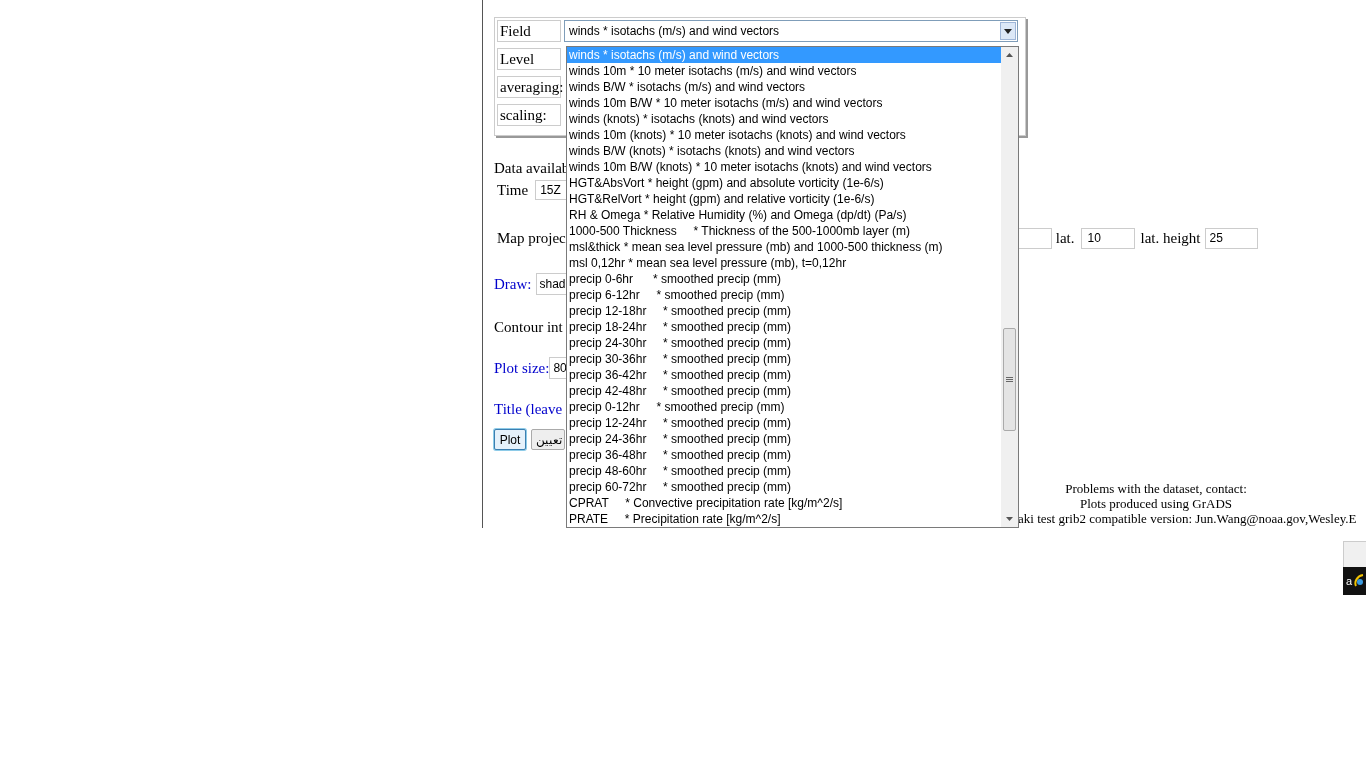  What do you see at coordinates (784, 247) in the screenshot?
I see `dropdown-option: msl&thick * mean sea level pressure (mb) and 1000-500 thickness (m)` at bounding box center [784, 247].